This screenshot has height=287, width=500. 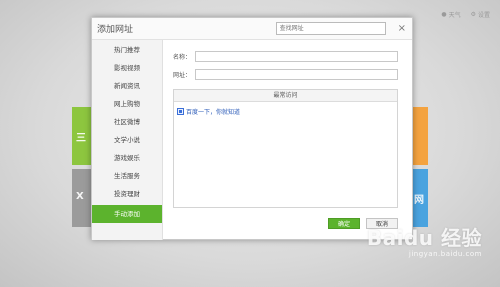 I want to click on settings-icon: ⚙, so click(x=473, y=14).